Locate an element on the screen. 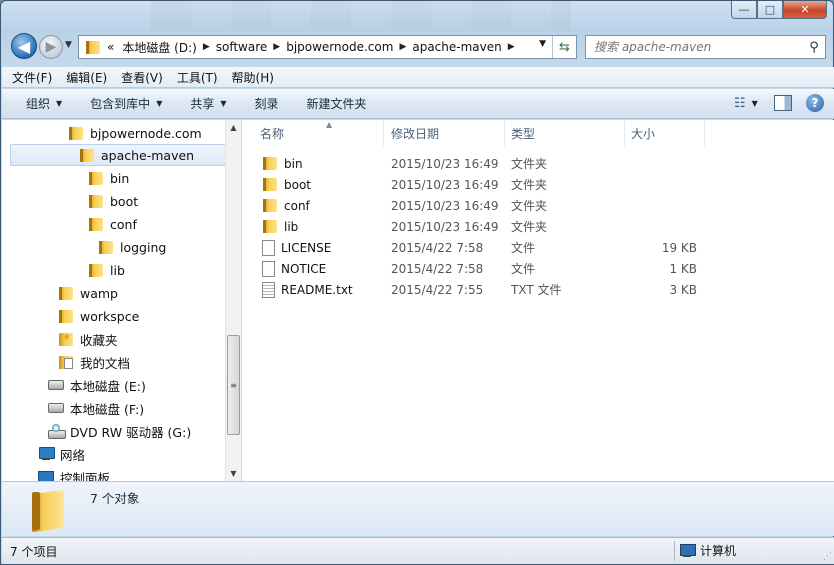 The height and width of the screenshot is (565, 834). tree-item-conf: conf is located at coordinates (112, 224).